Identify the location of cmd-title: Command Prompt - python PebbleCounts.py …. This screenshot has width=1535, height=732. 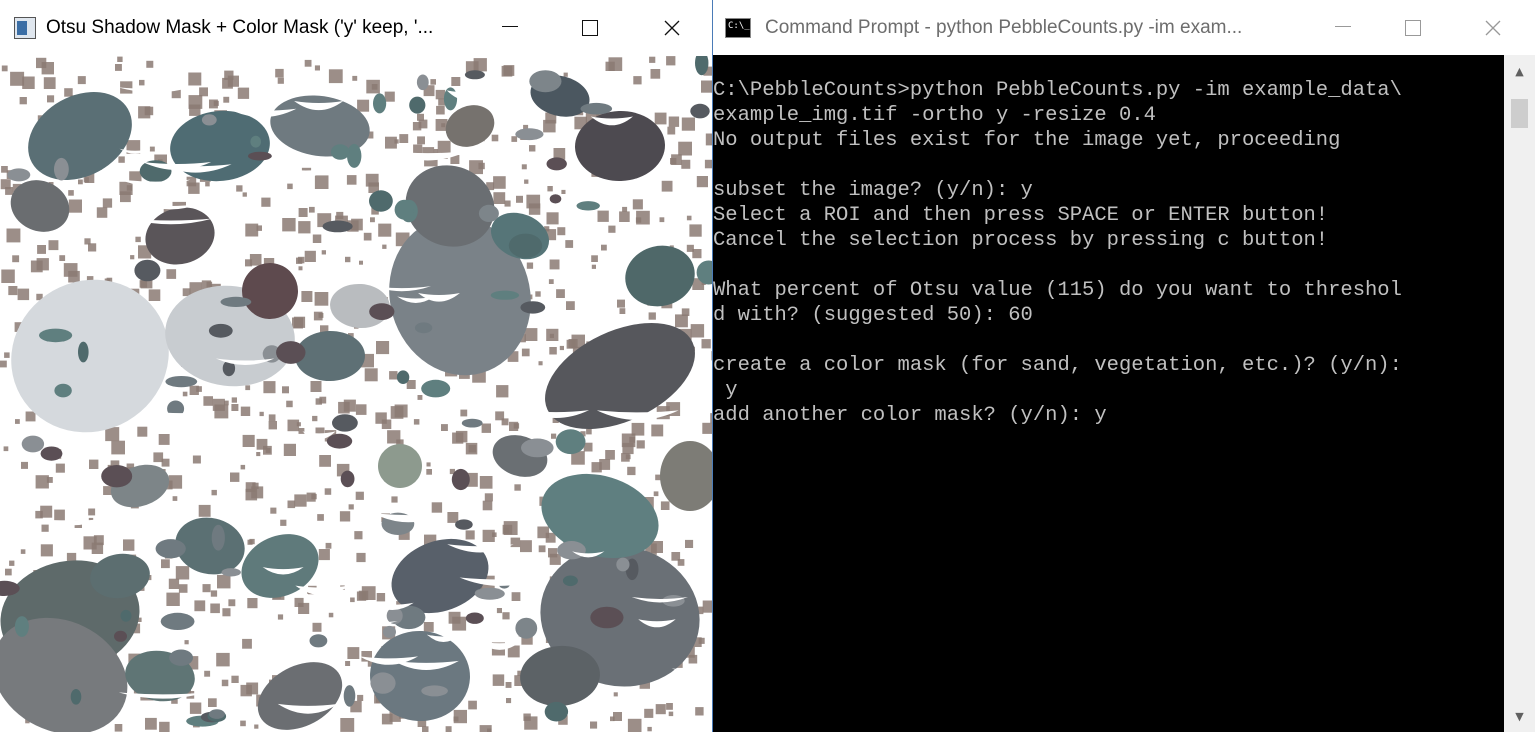
(1004, 27).